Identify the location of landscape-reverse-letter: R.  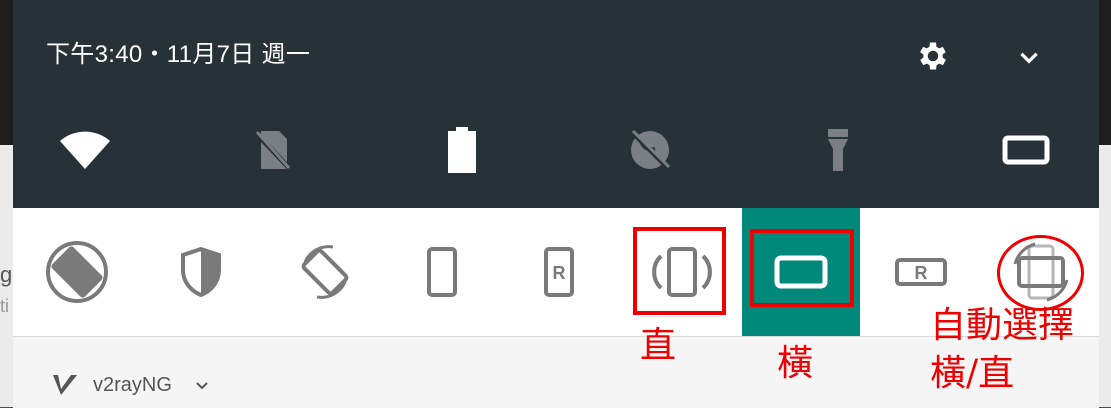
(921, 273).